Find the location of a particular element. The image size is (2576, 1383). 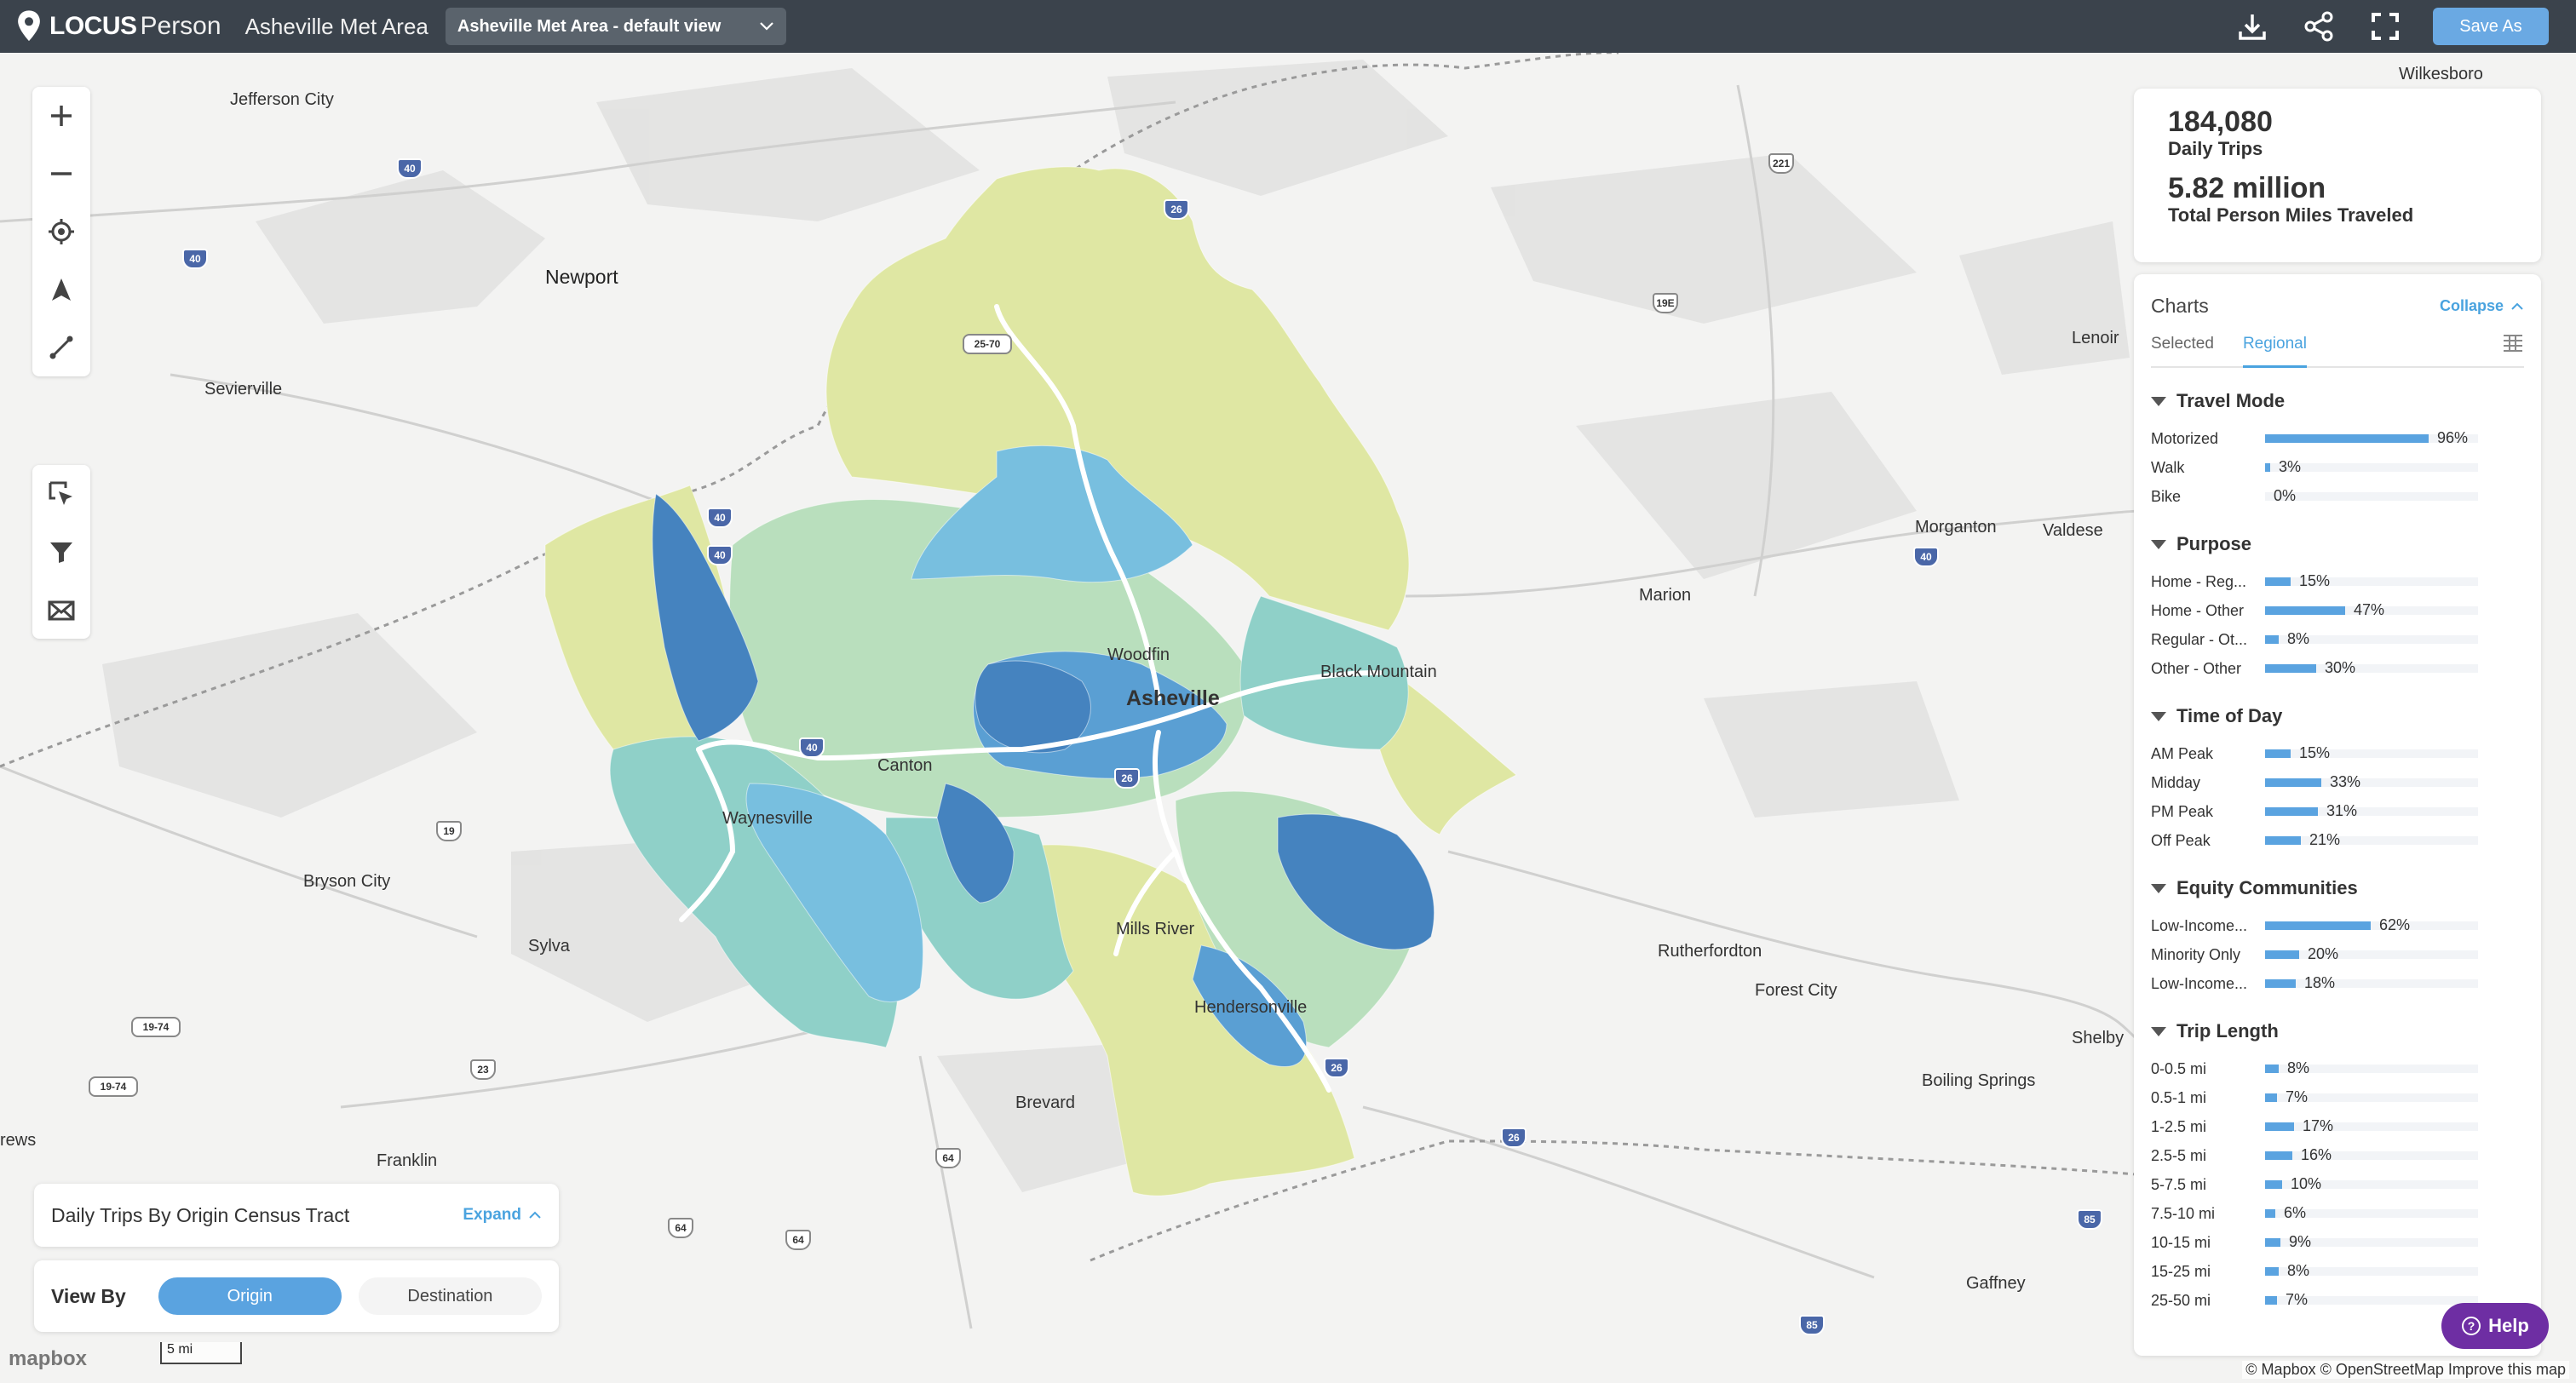

chart-row-label: Home - Other is located at coordinates (2198, 610).